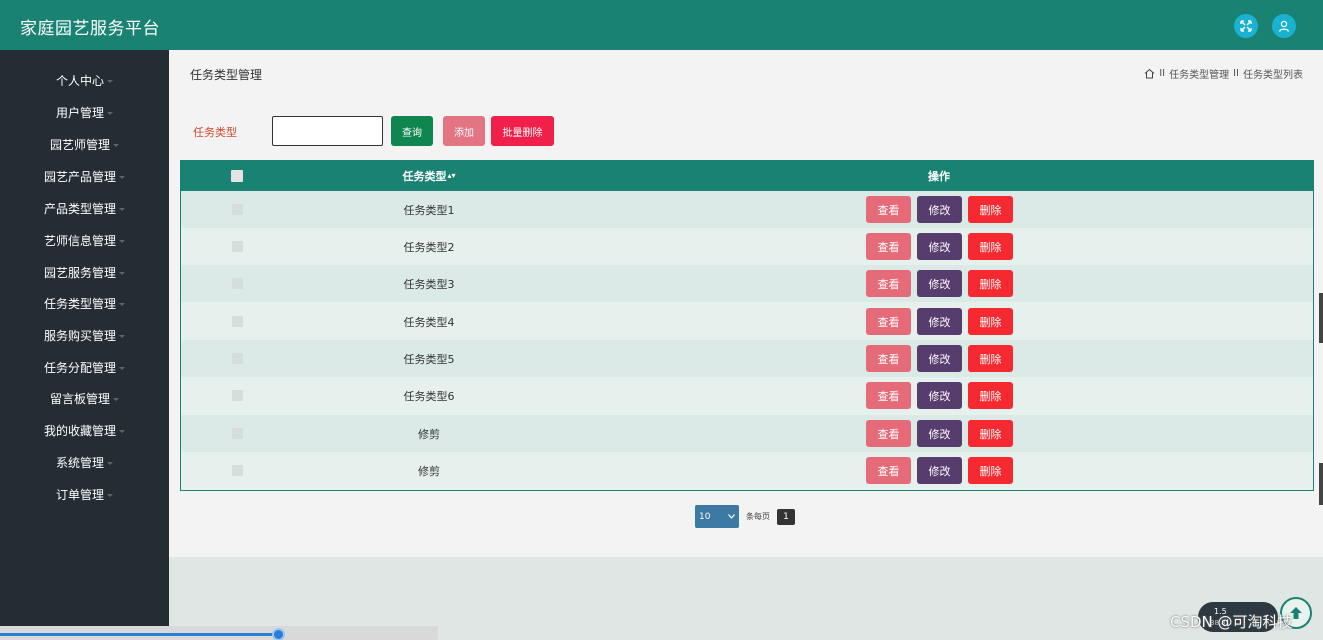 Image resolution: width=1323 pixels, height=640 pixels. I want to click on per-page-label: 条每页, so click(758, 516).